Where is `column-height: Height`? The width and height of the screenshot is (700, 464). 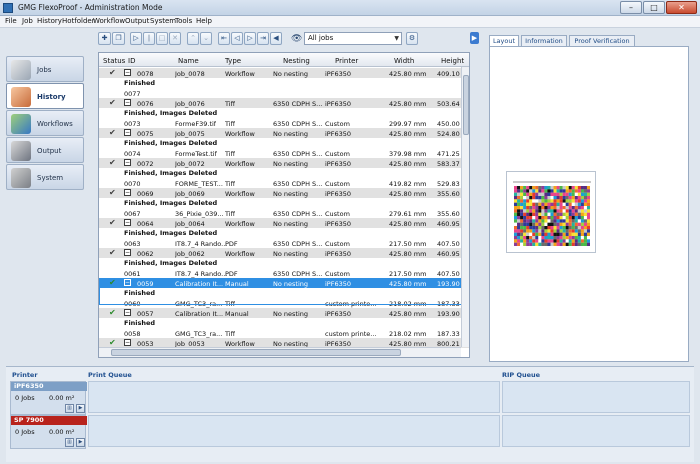
column-height: Height is located at coordinates (452, 61).